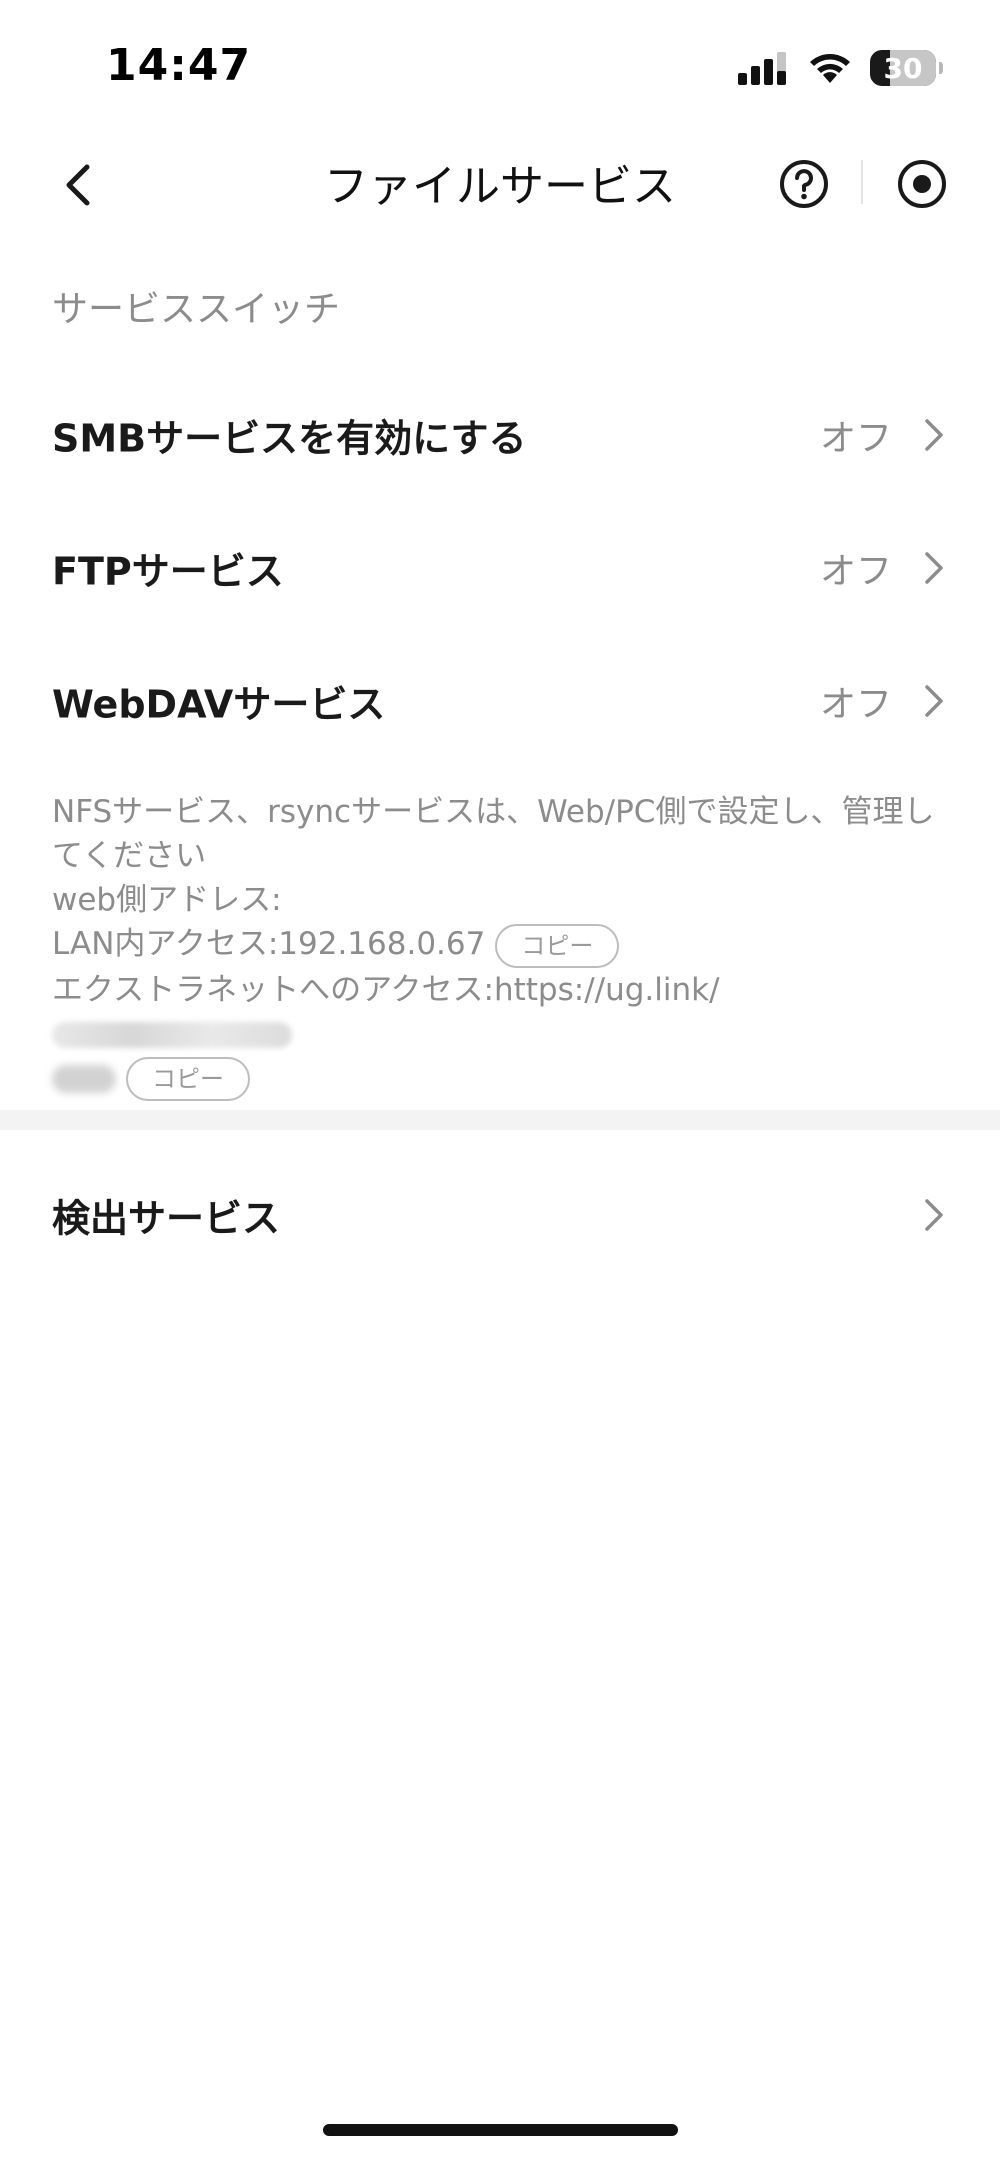 The image size is (1000, 2164). I want to click on row-label: FTPサービス, so click(168, 571).